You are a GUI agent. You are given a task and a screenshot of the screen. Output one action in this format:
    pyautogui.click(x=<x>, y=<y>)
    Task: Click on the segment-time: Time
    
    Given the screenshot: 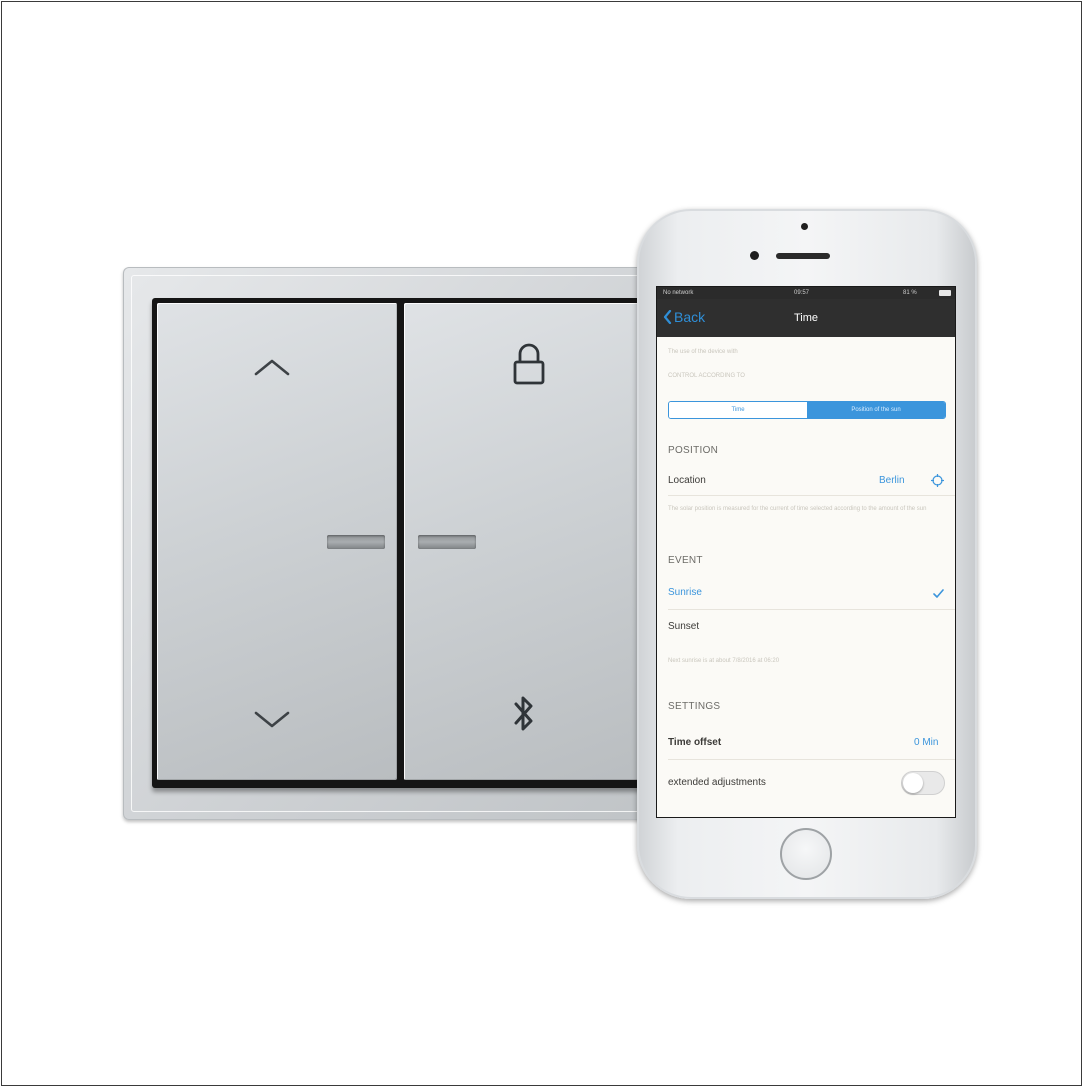 What is the action you would take?
    pyautogui.click(x=738, y=410)
    